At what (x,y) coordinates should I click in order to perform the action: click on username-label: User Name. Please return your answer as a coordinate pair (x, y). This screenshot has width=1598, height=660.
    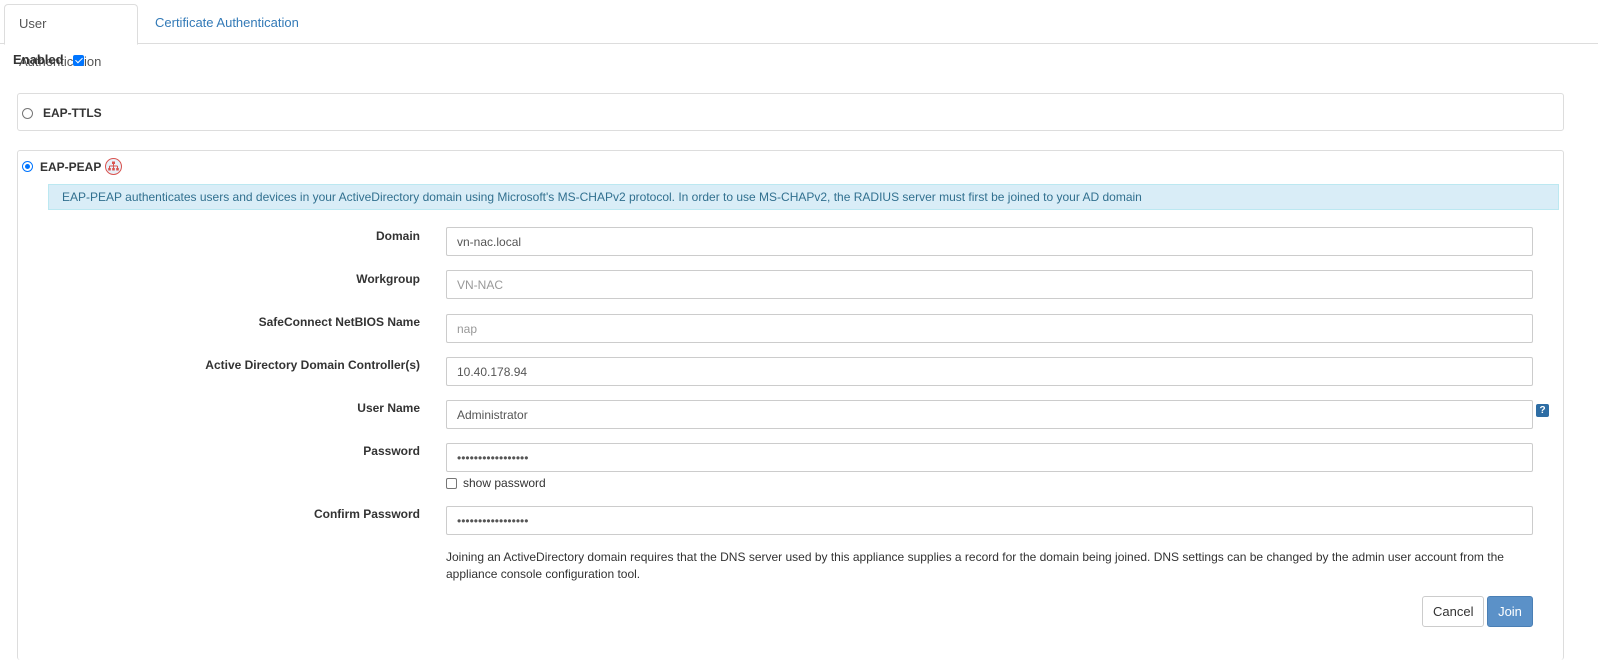
    Looking at the image, I should click on (388, 408).